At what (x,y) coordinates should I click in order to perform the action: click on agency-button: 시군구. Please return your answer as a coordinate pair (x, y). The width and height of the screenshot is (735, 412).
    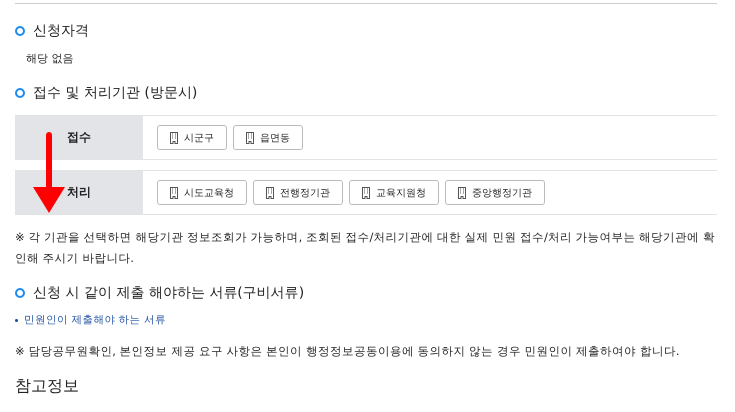
    Looking at the image, I should click on (192, 137).